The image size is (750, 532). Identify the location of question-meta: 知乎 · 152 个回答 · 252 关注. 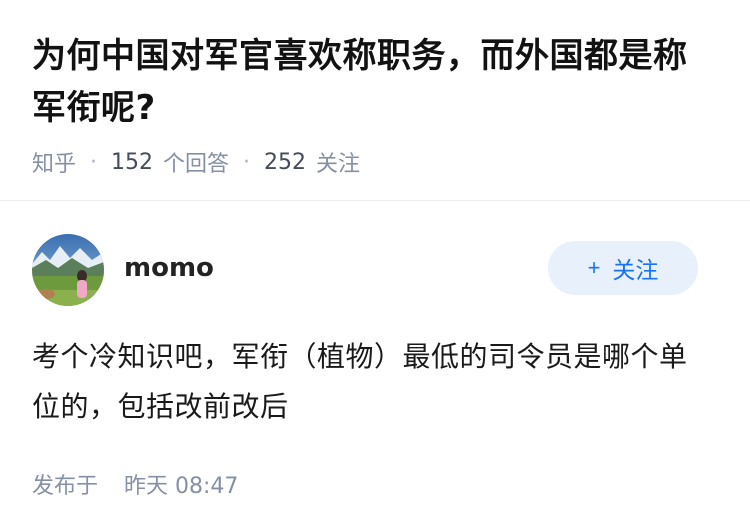
(375, 162).